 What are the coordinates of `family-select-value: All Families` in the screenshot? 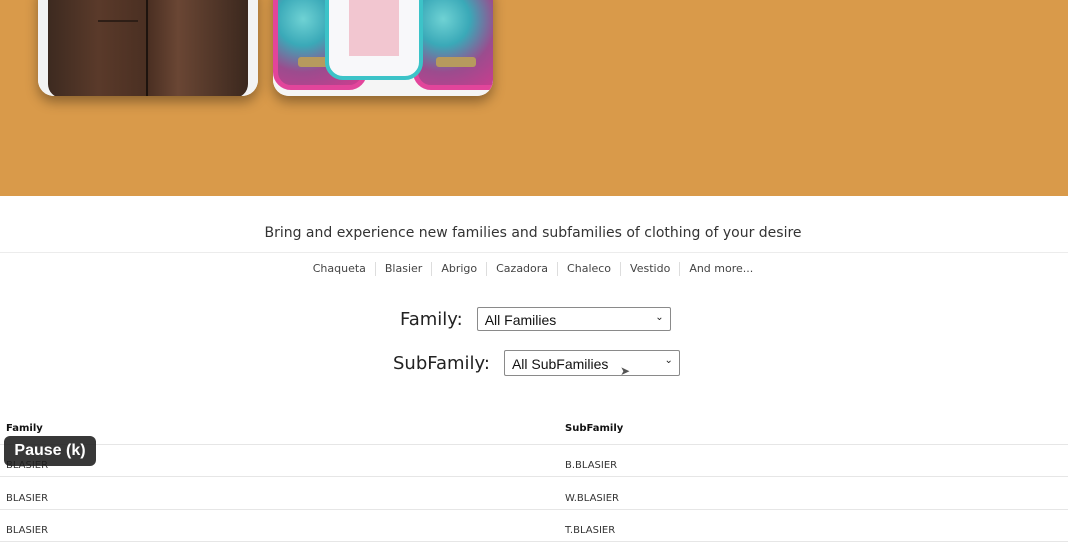 It's located at (520, 320).